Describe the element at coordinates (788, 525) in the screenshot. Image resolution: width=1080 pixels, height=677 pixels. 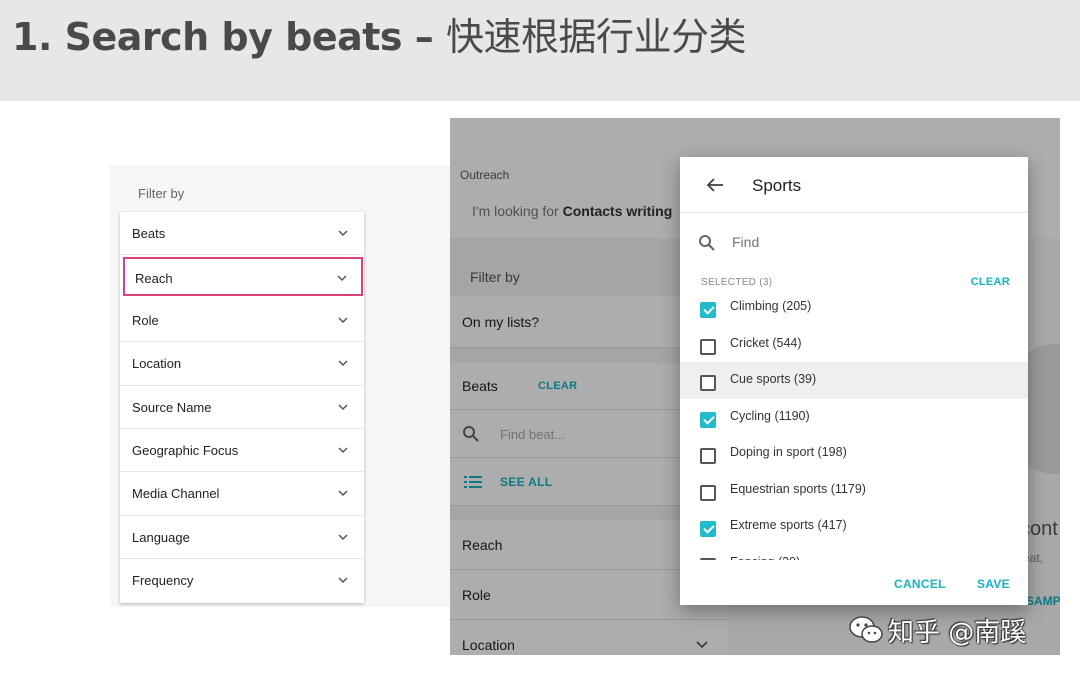
I see `sport-option-label: Extreme sports (417)` at that location.